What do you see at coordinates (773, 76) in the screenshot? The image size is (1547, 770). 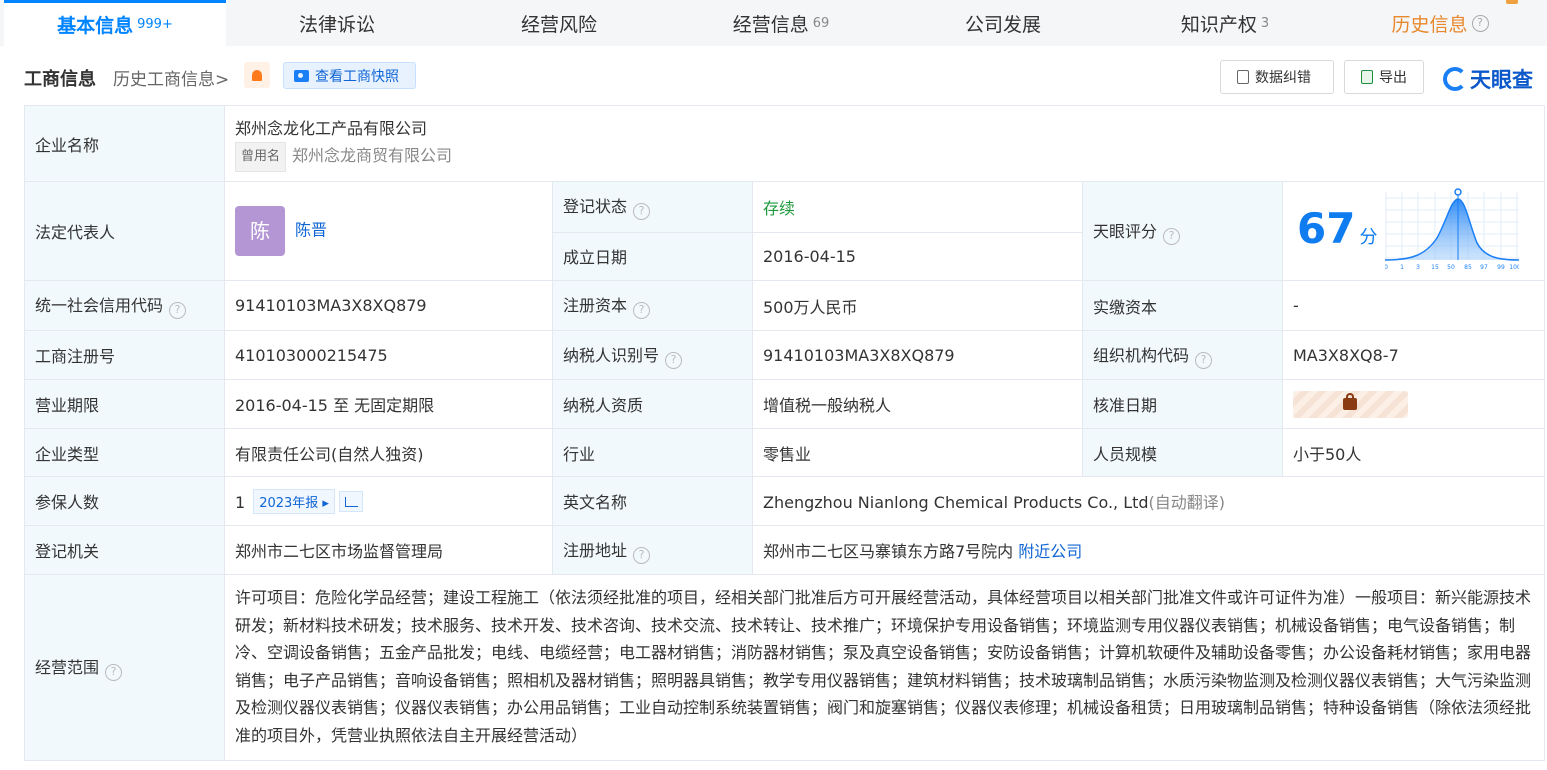 I see `section-header: 工商信息 历史工商信息> 查看工商快照 数据纠错 导出 天眼查` at bounding box center [773, 76].